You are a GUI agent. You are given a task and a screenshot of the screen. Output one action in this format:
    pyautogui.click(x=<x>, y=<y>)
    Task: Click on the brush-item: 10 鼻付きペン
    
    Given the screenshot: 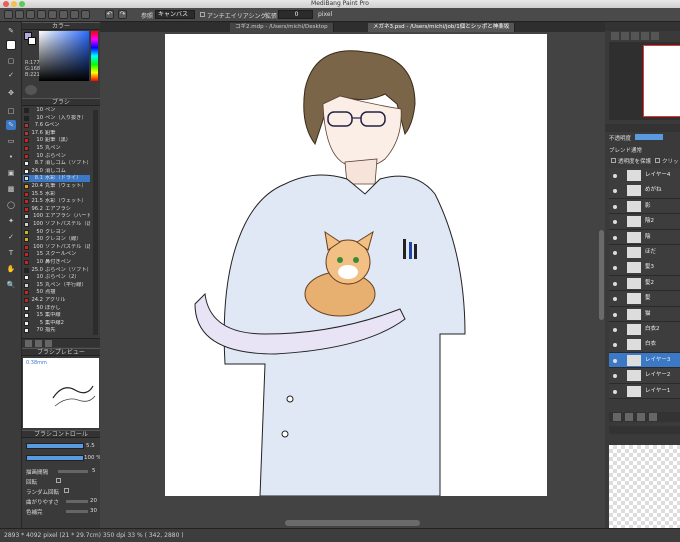 What is the action you would take?
    pyautogui.click(x=56, y=262)
    